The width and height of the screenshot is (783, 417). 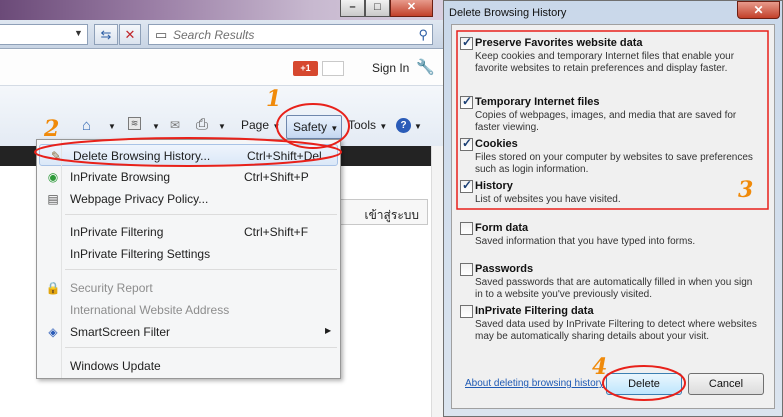 I want to click on option-title: Form data, so click(x=502, y=228).